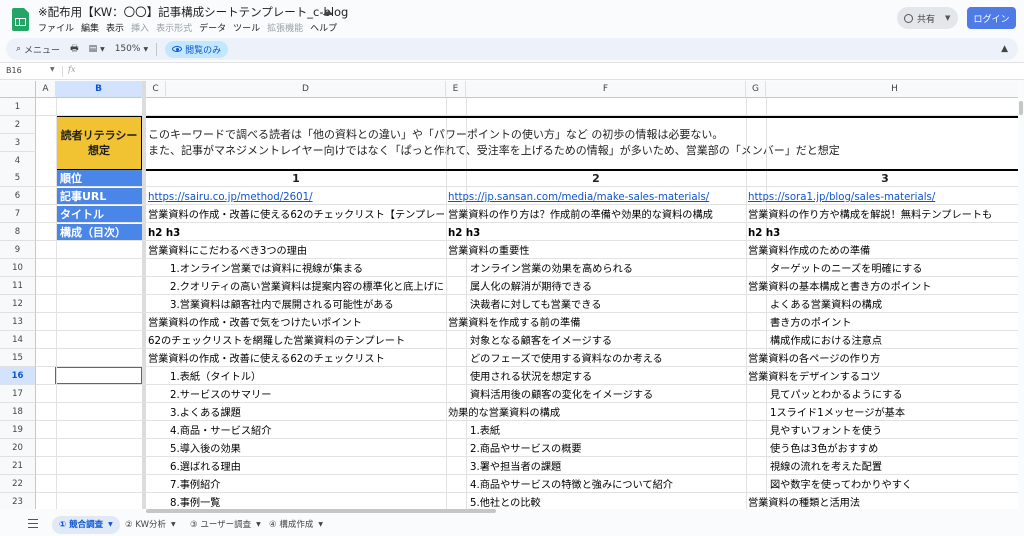 The width and height of the screenshot is (1024, 536). What do you see at coordinates (296, 525) in the screenshot?
I see `sheet-tab: ④ 構成作成 ▼` at bounding box center [296, 525].